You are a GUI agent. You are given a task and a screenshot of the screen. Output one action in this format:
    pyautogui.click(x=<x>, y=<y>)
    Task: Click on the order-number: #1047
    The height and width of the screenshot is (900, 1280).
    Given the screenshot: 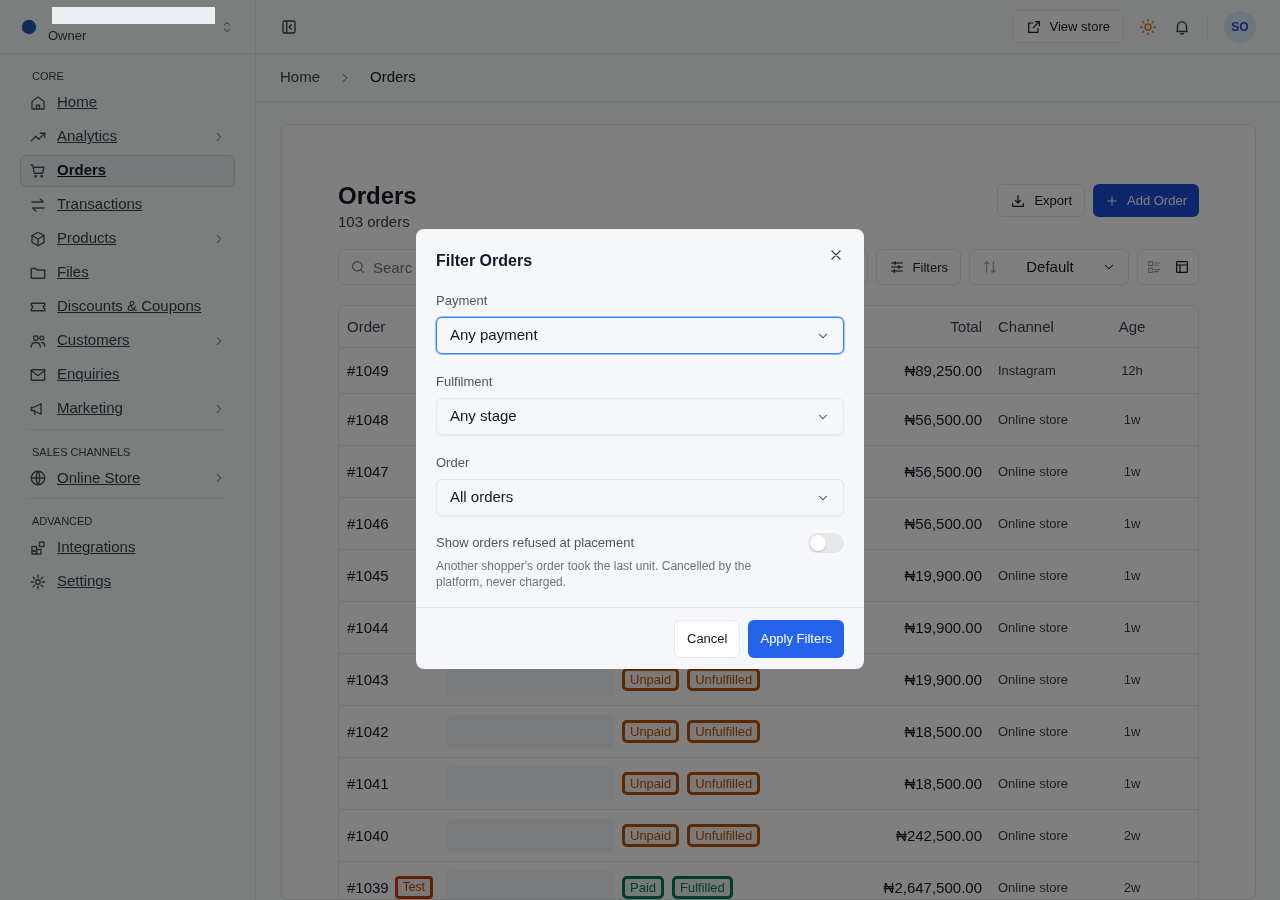 What is the action you would take?
    pyautogui.click(x=368, y=472)
    